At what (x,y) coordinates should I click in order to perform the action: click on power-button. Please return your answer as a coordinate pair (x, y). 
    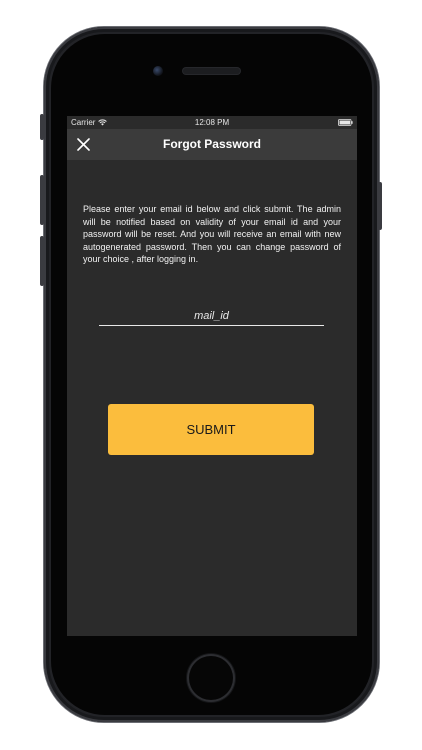
    Looking at the image, I should click on (380, 206).